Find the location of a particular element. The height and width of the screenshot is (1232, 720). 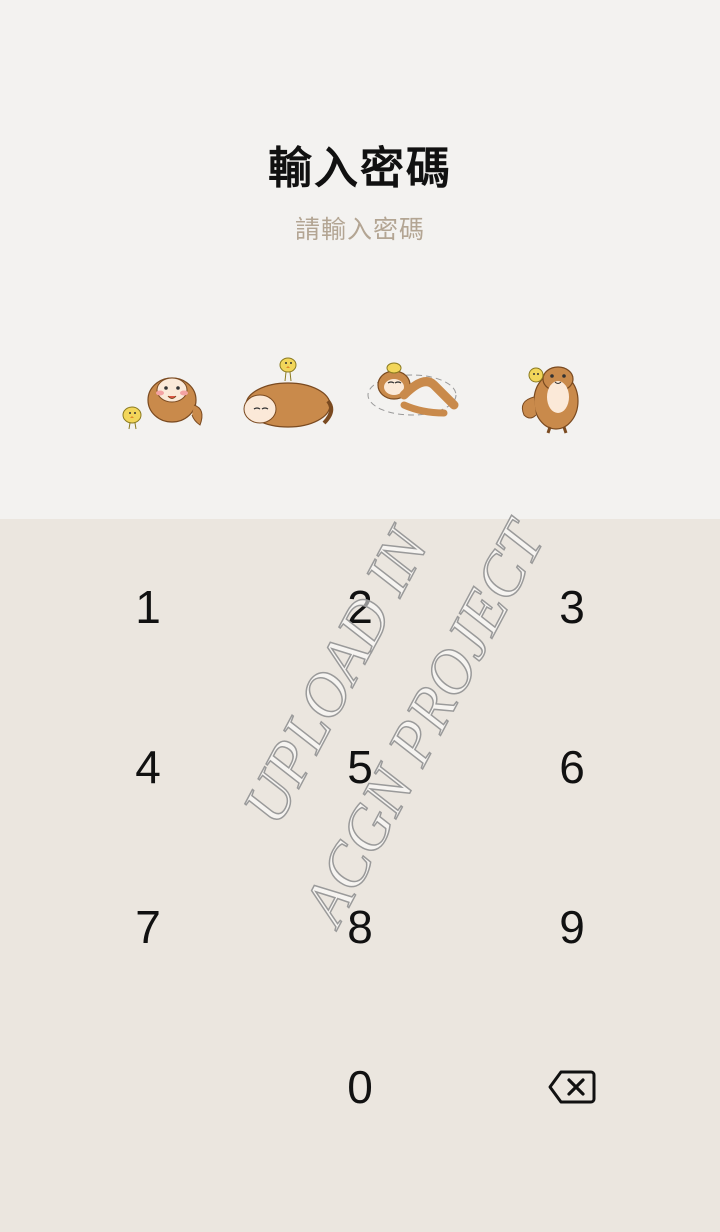

otter-with-chick-icon is located at coordinates (162, 403).